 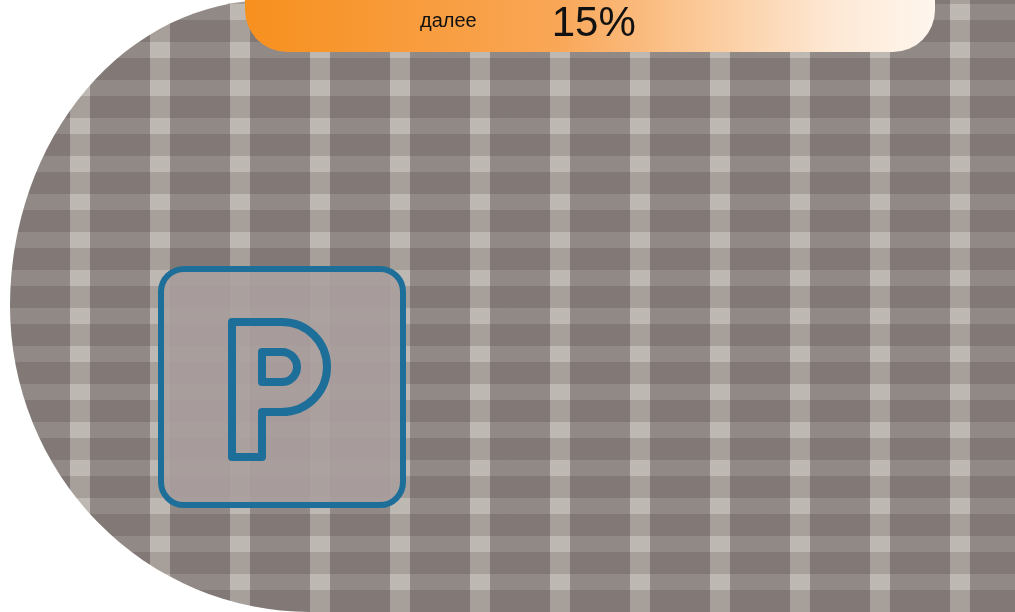 What do you see at coordinates (448, 21) in the screenshot?
I see `banner-caption: далее` at bounding box center [448, 21].